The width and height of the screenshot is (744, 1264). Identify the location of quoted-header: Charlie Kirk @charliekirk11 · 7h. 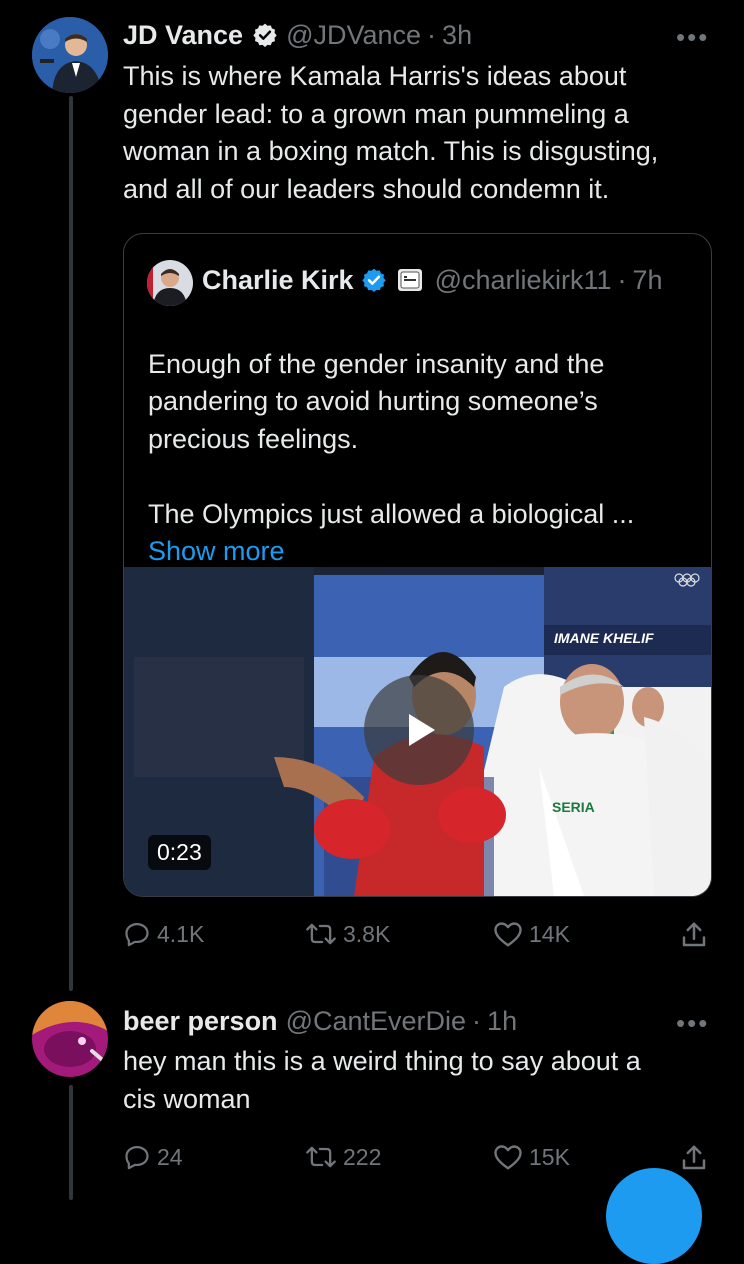
(432, 280).